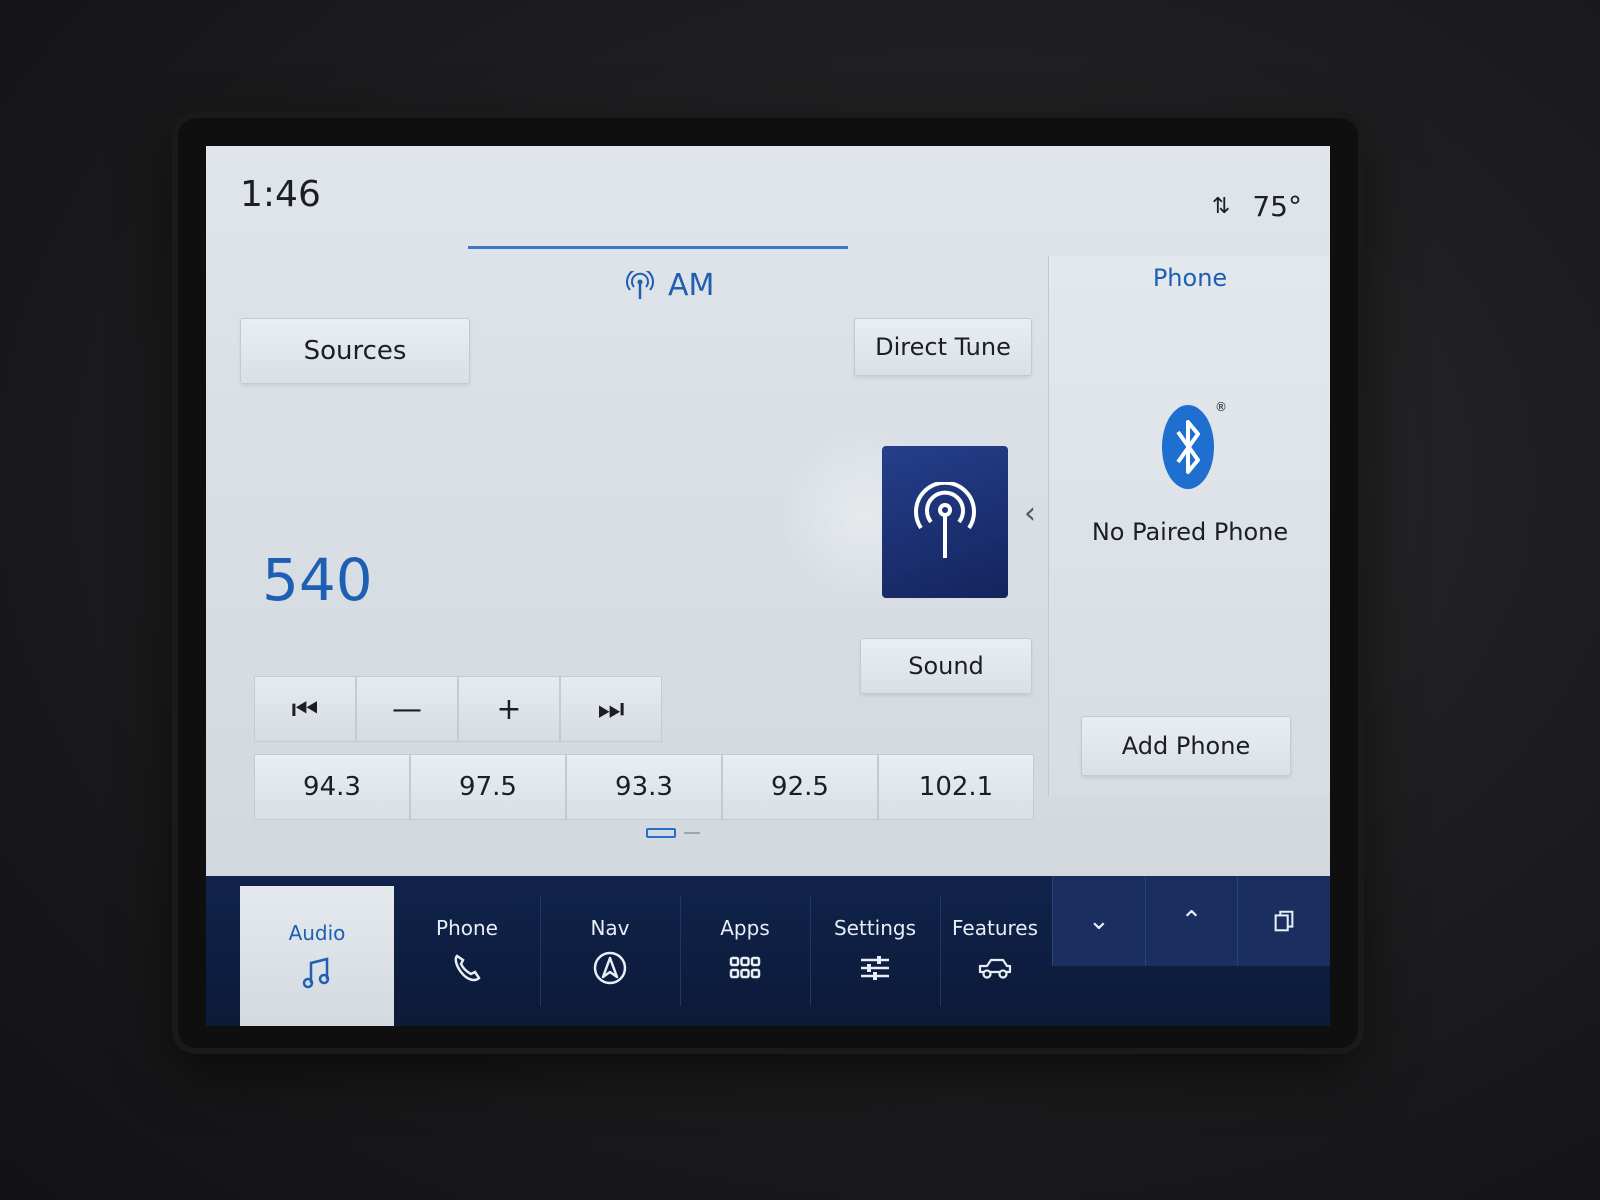 The height and width of the screenshot is (1200, 1600). I want to click on add-phone-button: Add Phone, so click(1186, 746).